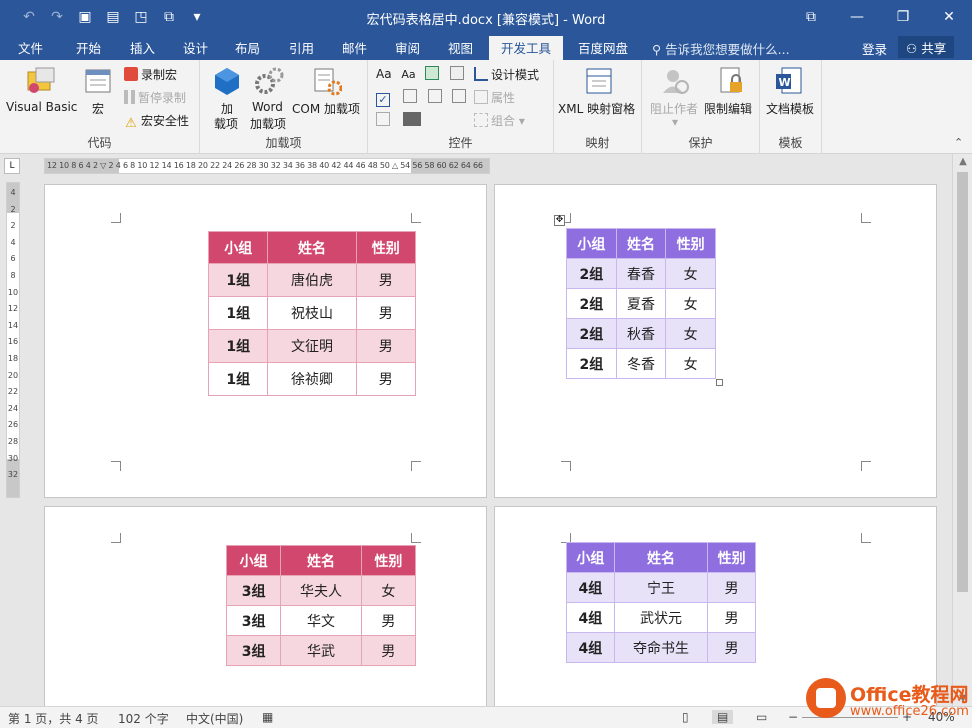 The image size is (972, 728). What do you see at coordinates (874, 48) in the screenshot?
I see `sign-in-link: 登录` at bounding box center [874, 48].